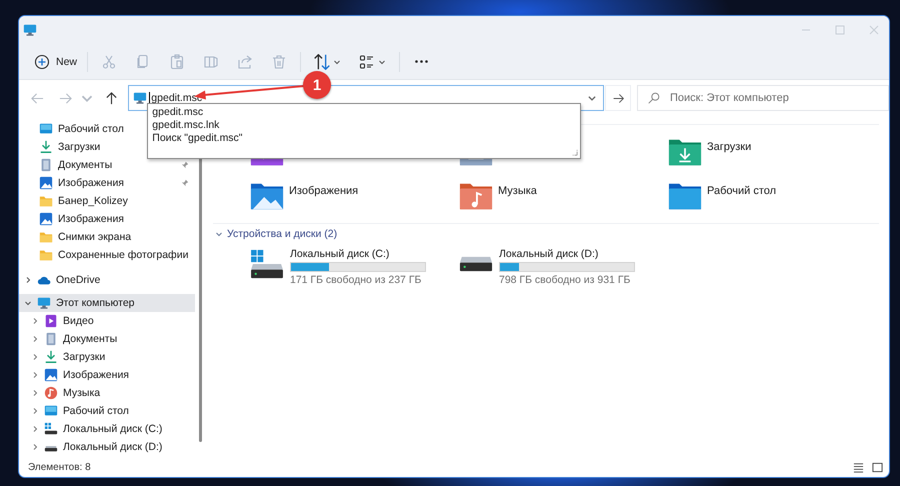 Image resolution: width=900 pixels, height=486 pixels. I want to click on drive-name: Локальный диск (C:), so click(340, 254).